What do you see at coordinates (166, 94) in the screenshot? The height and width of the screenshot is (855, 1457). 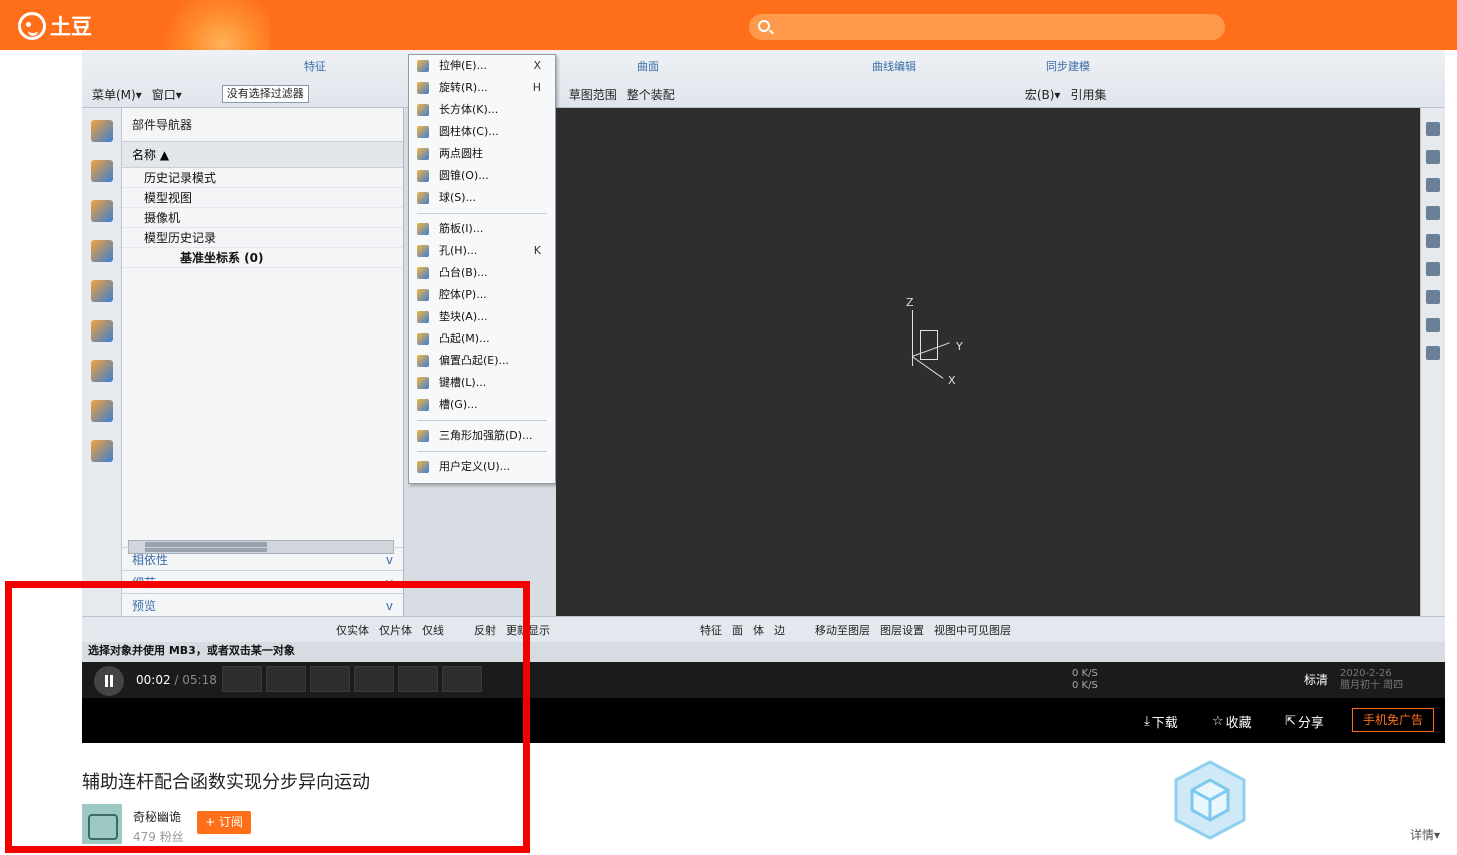 I see `window-button: 窗口▾` at bounding box center [166, 94].